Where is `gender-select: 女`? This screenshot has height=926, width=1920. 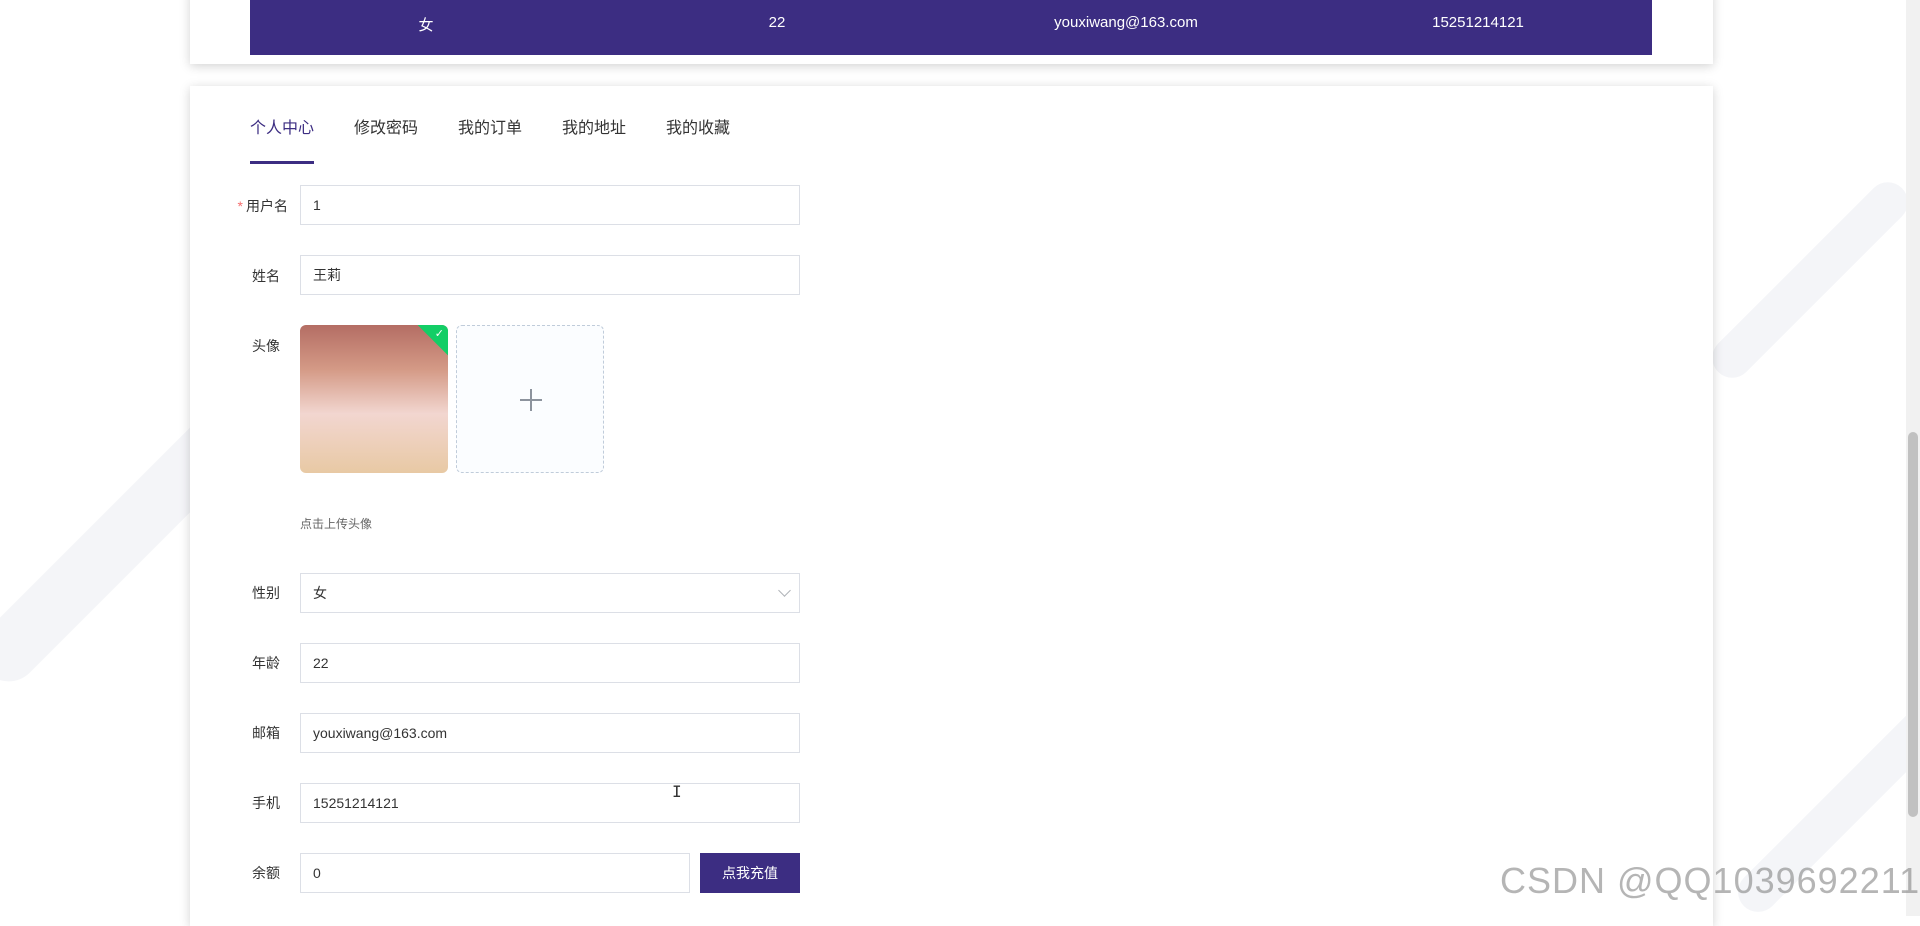
gender-select: 女 is located at coordinates (550, 593).